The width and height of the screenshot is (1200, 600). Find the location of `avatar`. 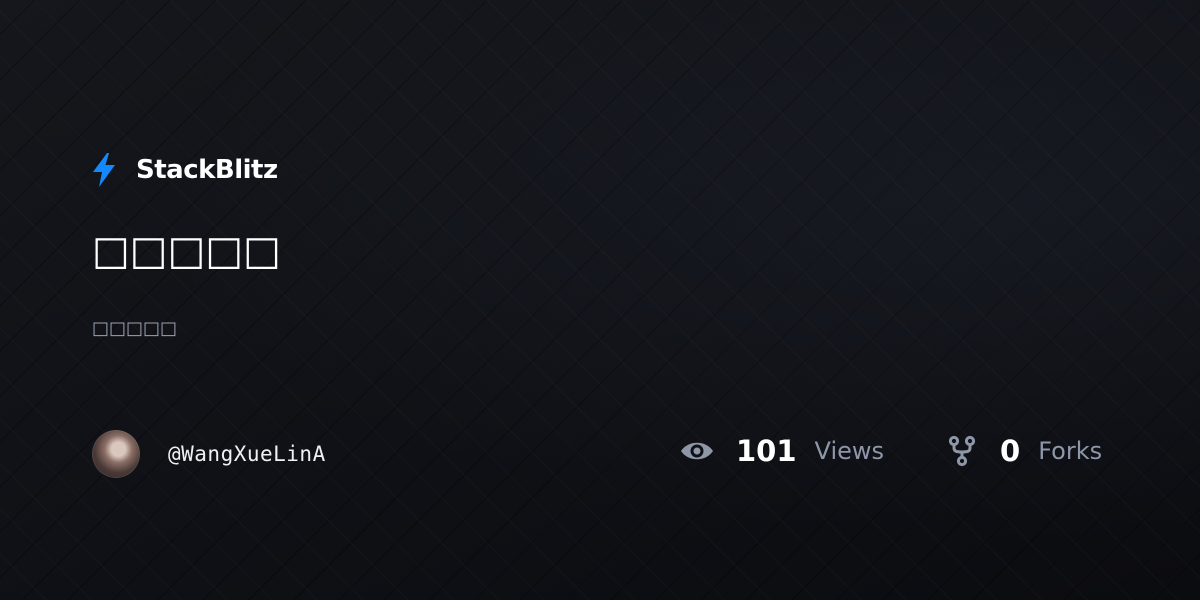

avatar is located at coordinates (116, 454).